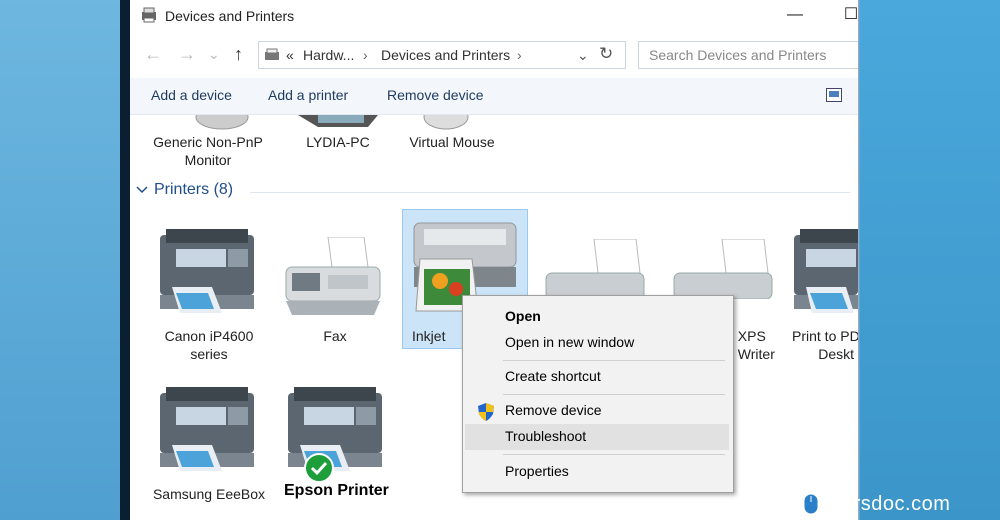 The height and width of the screenshot is (520, 1000). I want to click on mouse-icon, so click(446, 123).